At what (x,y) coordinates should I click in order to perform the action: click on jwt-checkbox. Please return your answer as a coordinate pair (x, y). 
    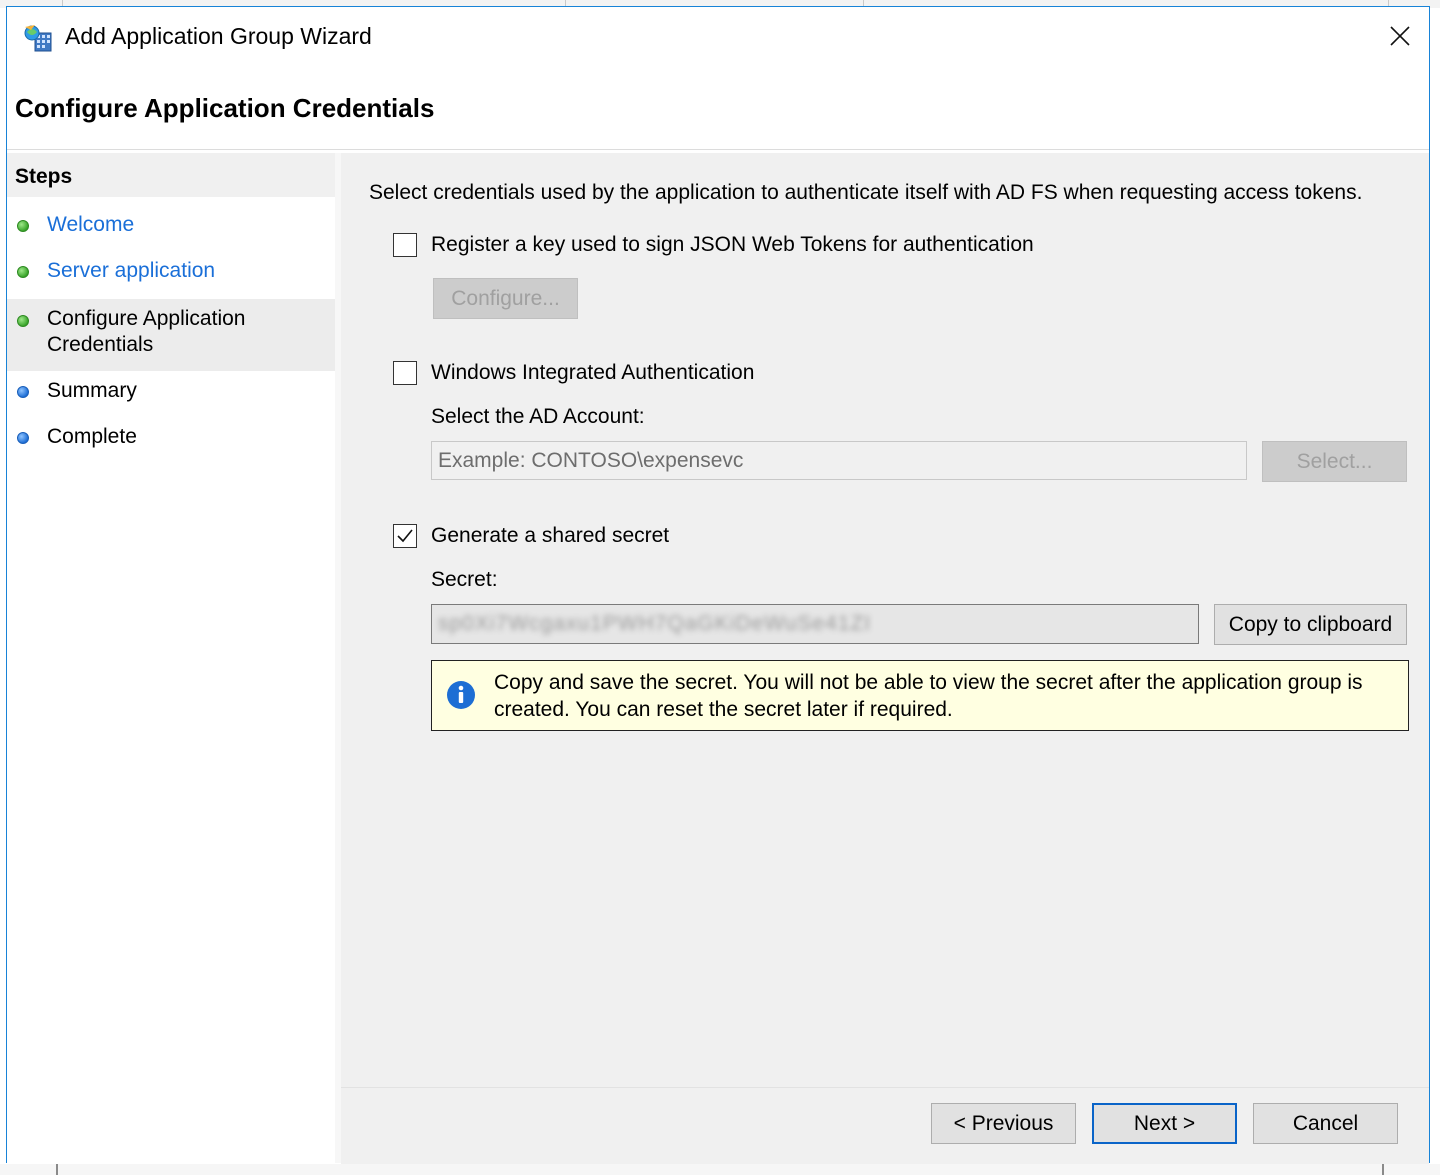
    Looking at the image, I should click on (405, 245).